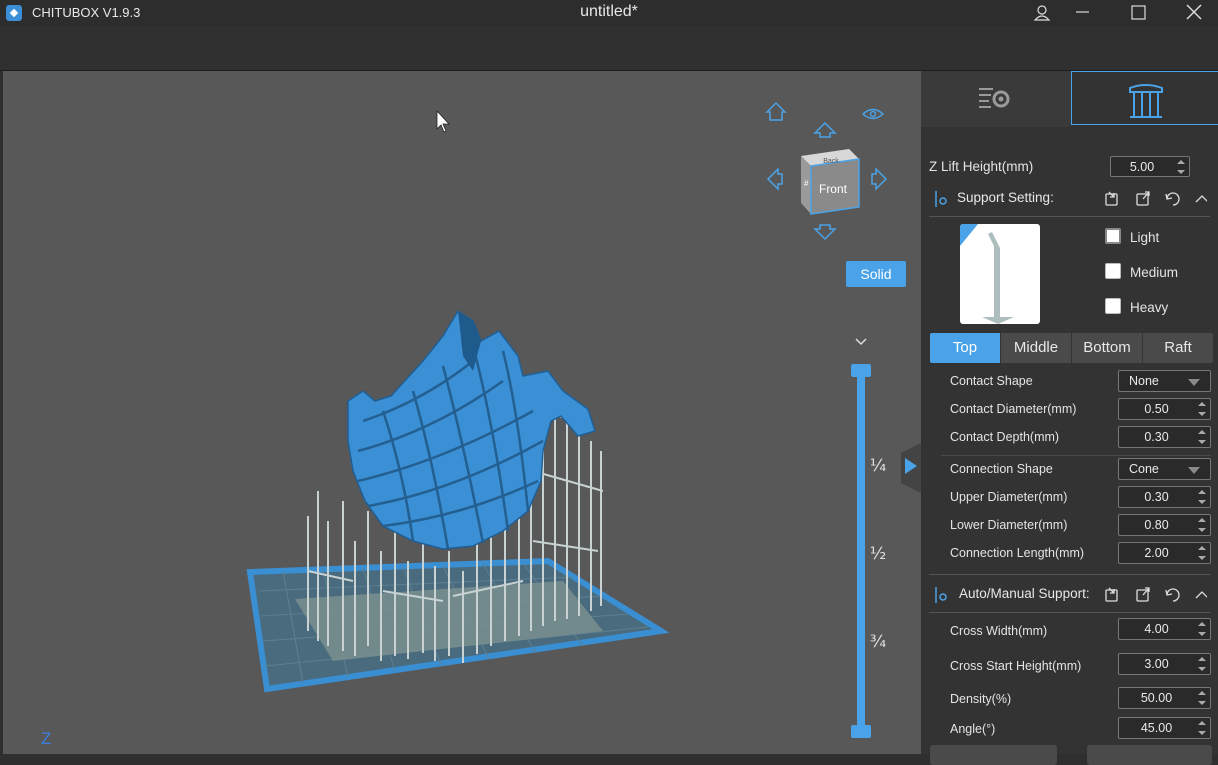 The image size is (1218, 765). What do you see at coordinates (1143, 594) in the screenshot?
I see `export-support-icon` at bounding box center [1143, 594].